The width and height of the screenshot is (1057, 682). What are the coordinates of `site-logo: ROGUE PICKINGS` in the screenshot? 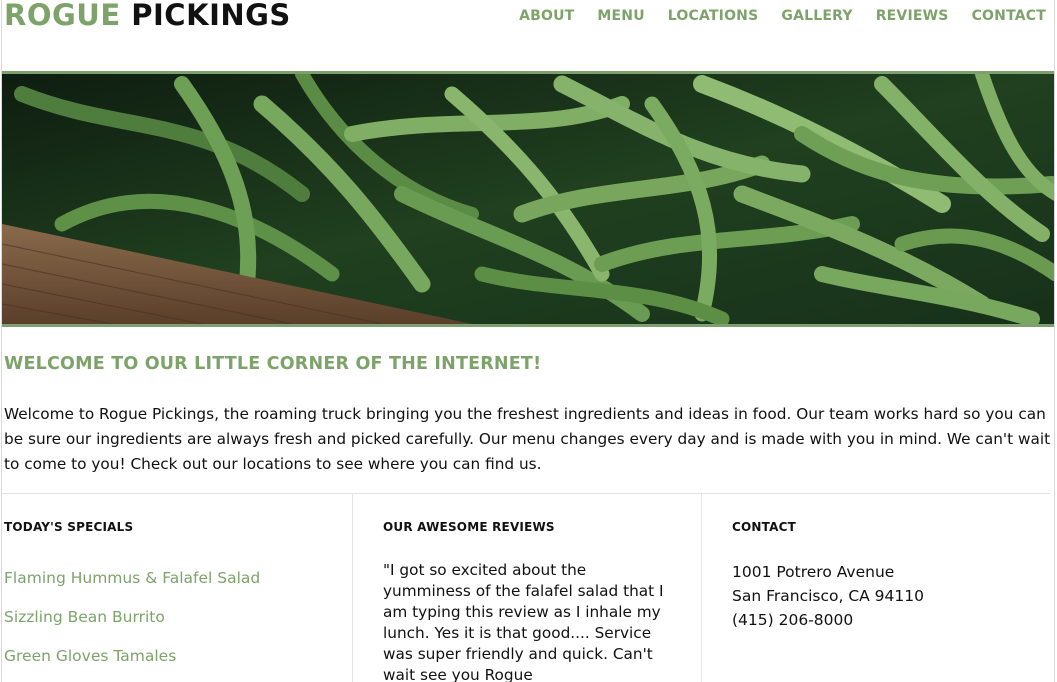 It's located at (147, 16).